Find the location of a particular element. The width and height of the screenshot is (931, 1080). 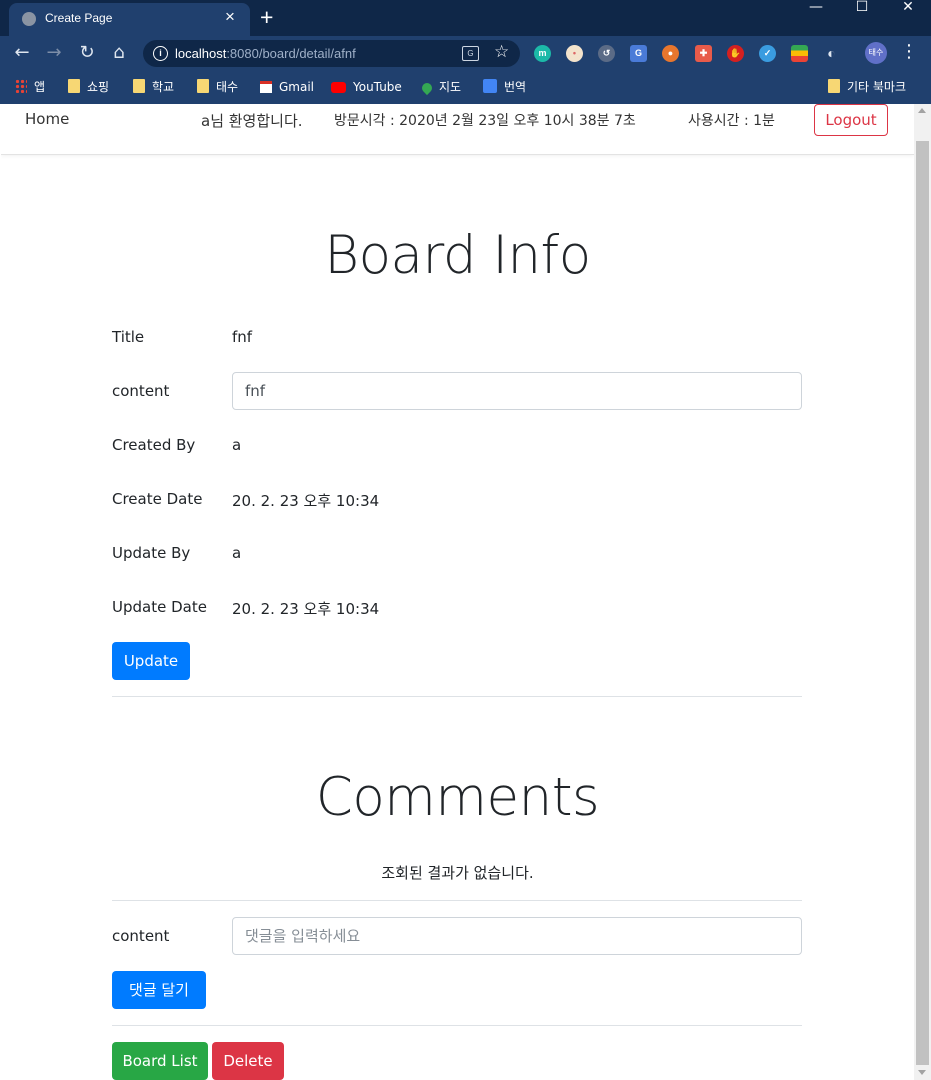

nav-home-link: Home is located at coordinates (47, 119).